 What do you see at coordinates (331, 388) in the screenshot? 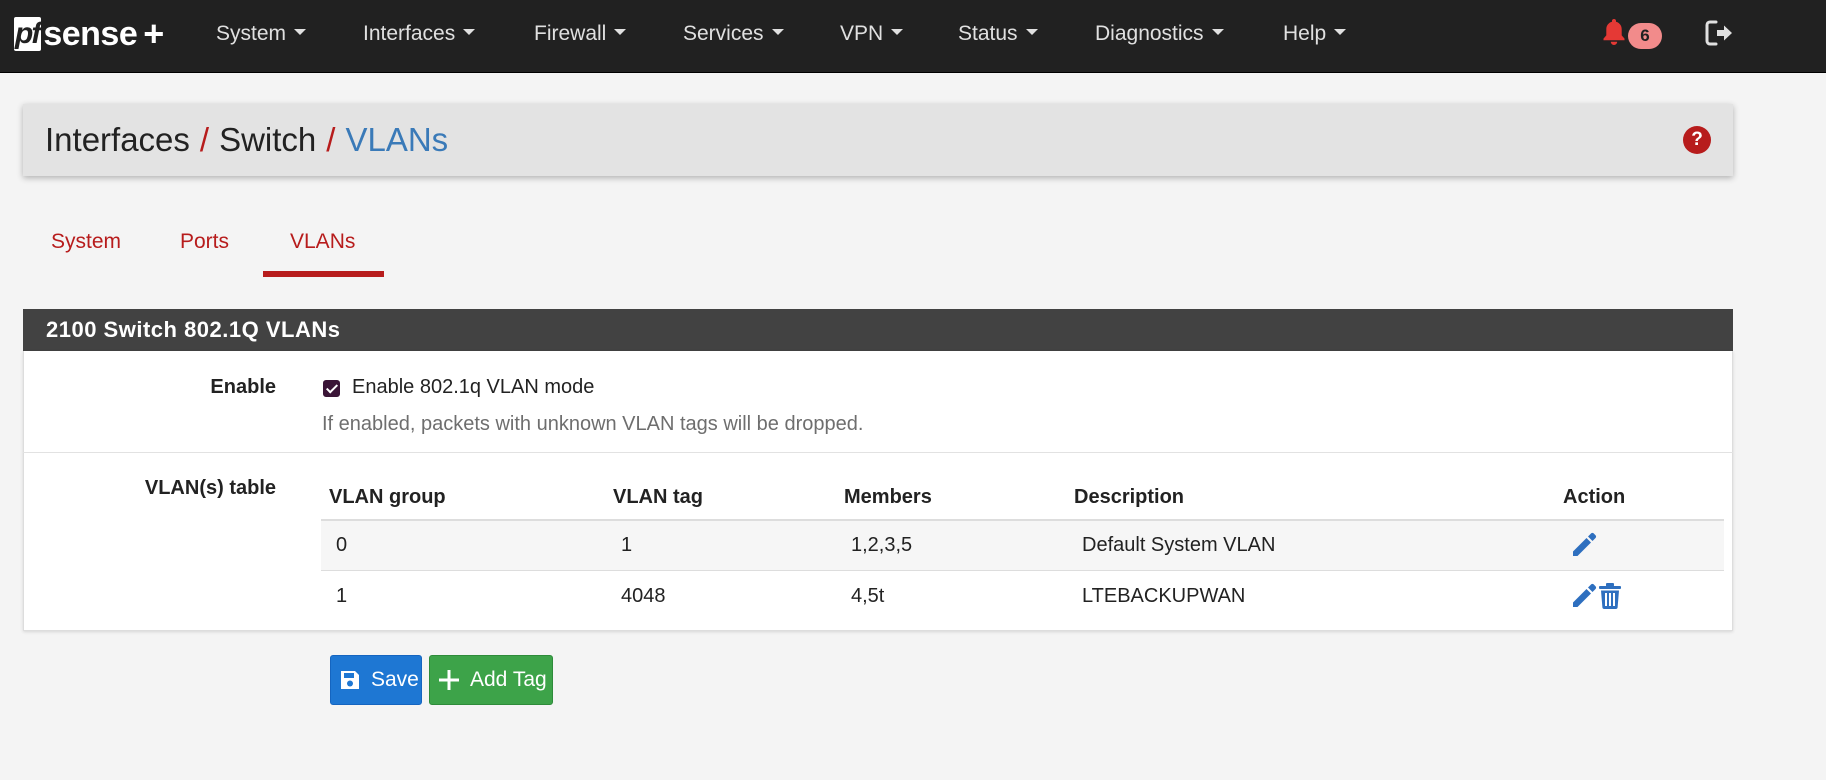
I see `enable-vlan-checkbox` at bounding box center [331, 388].